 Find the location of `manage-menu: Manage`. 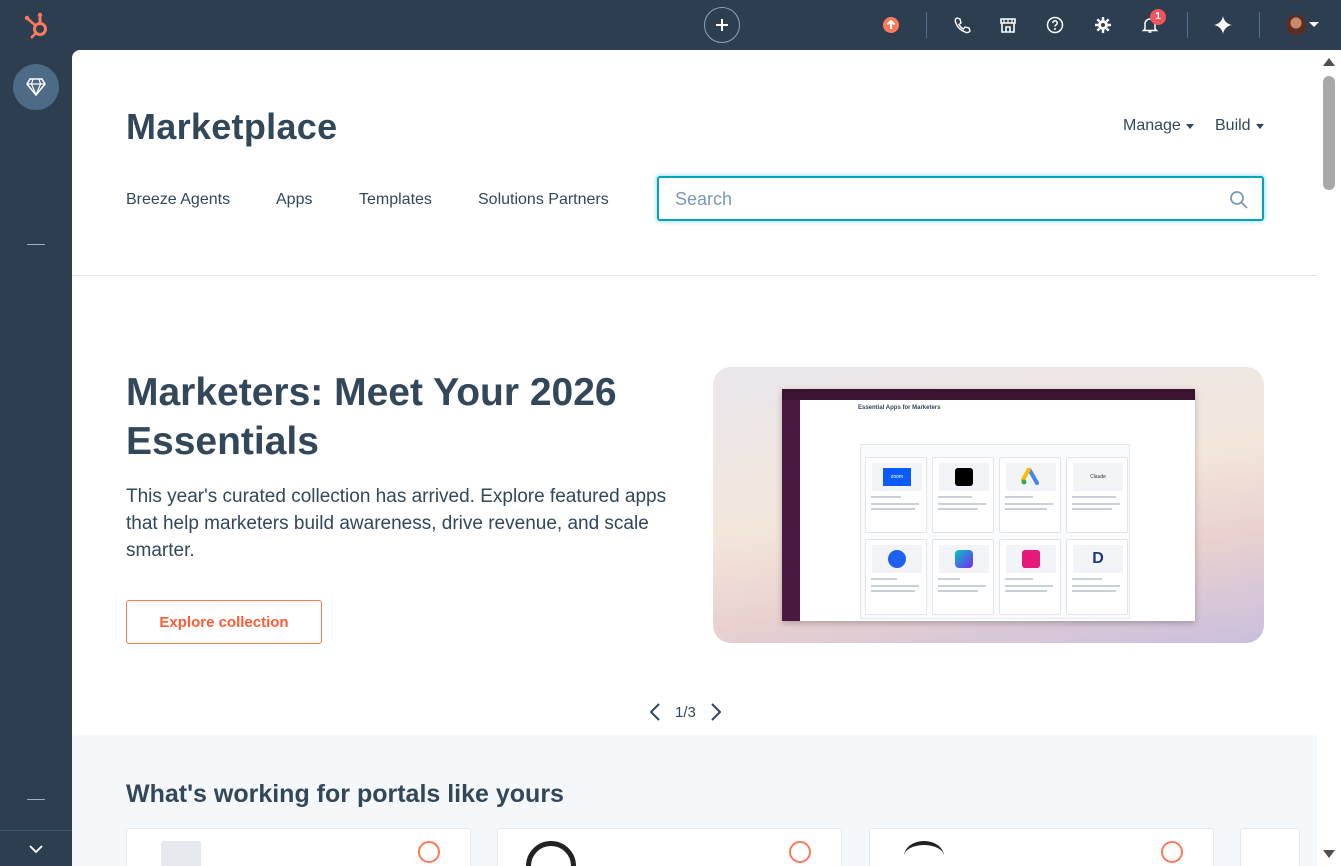

manage-menu: Manage is located at coordinates (1158, 126).